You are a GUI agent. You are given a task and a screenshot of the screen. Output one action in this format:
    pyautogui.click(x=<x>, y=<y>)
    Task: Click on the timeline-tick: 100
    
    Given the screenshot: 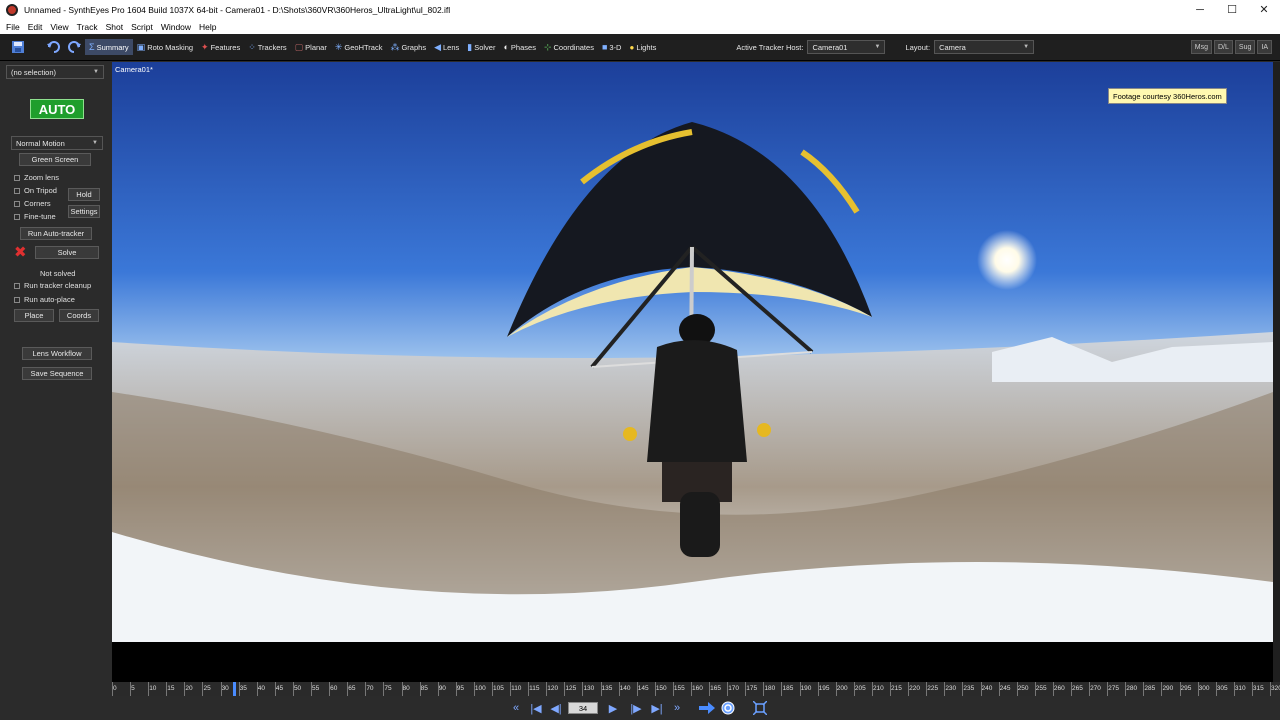 What is the action you would take?
    pyautogui.click(x=479, y=689)
    